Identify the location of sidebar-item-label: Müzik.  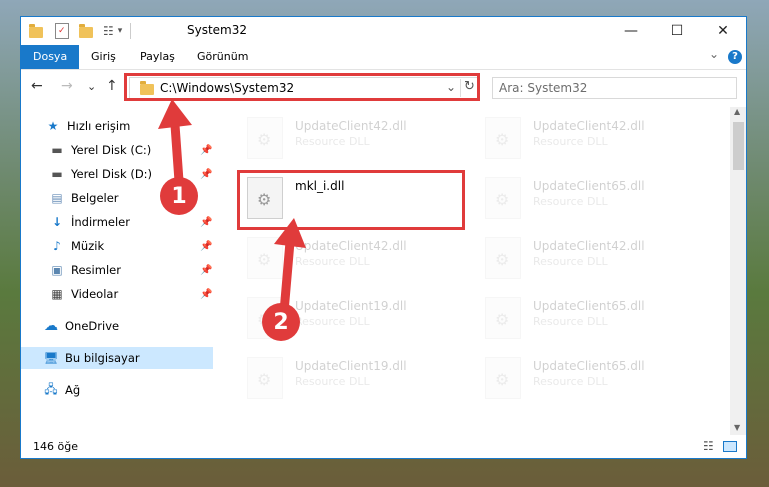
(88, 246).